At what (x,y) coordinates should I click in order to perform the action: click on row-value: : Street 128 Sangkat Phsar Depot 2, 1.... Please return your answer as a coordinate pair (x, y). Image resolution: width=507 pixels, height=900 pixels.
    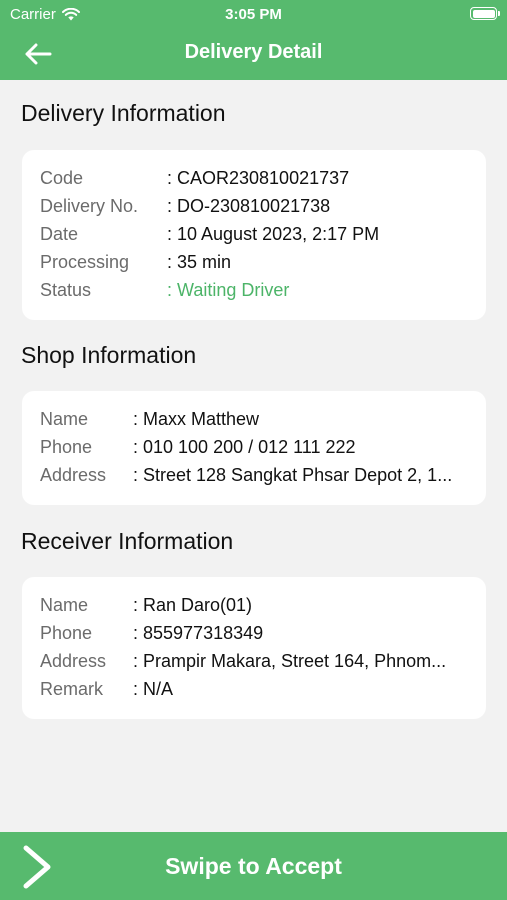
    Looking at the image, I should click on (293, 475).